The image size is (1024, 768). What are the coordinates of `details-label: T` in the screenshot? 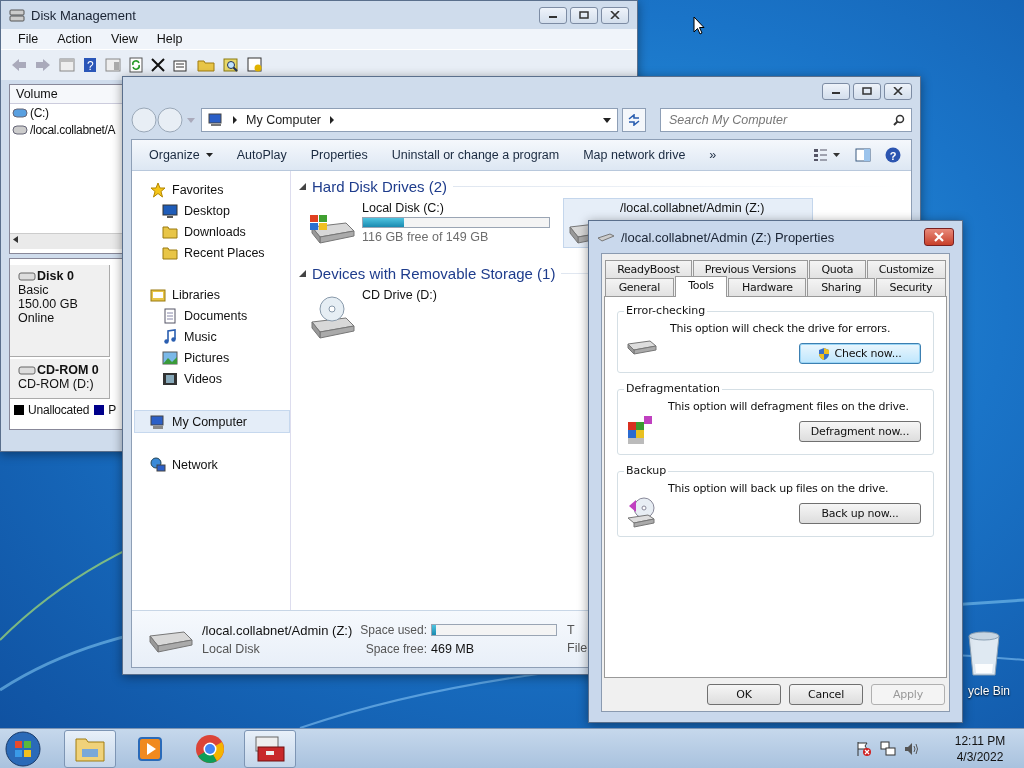 It's located at (571, 630).